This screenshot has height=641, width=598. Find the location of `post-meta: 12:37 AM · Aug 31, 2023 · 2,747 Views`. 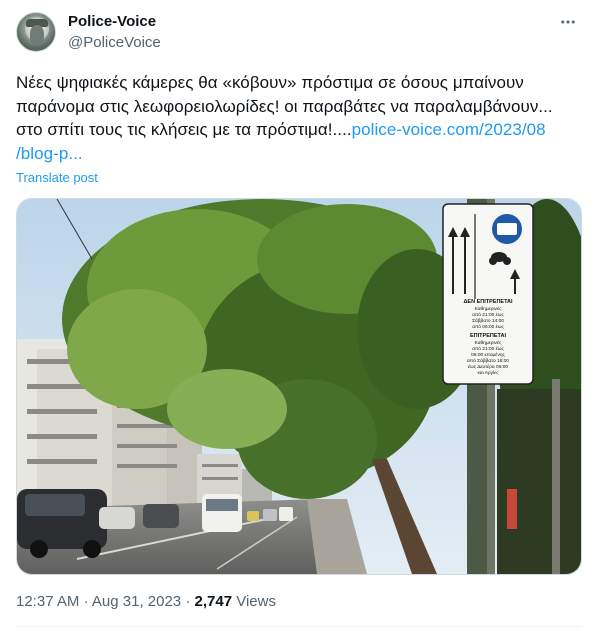

post-meta: 12:37 AM · Aug 31, 2023 · 2,747 Views is located at coordinates (146, 601).